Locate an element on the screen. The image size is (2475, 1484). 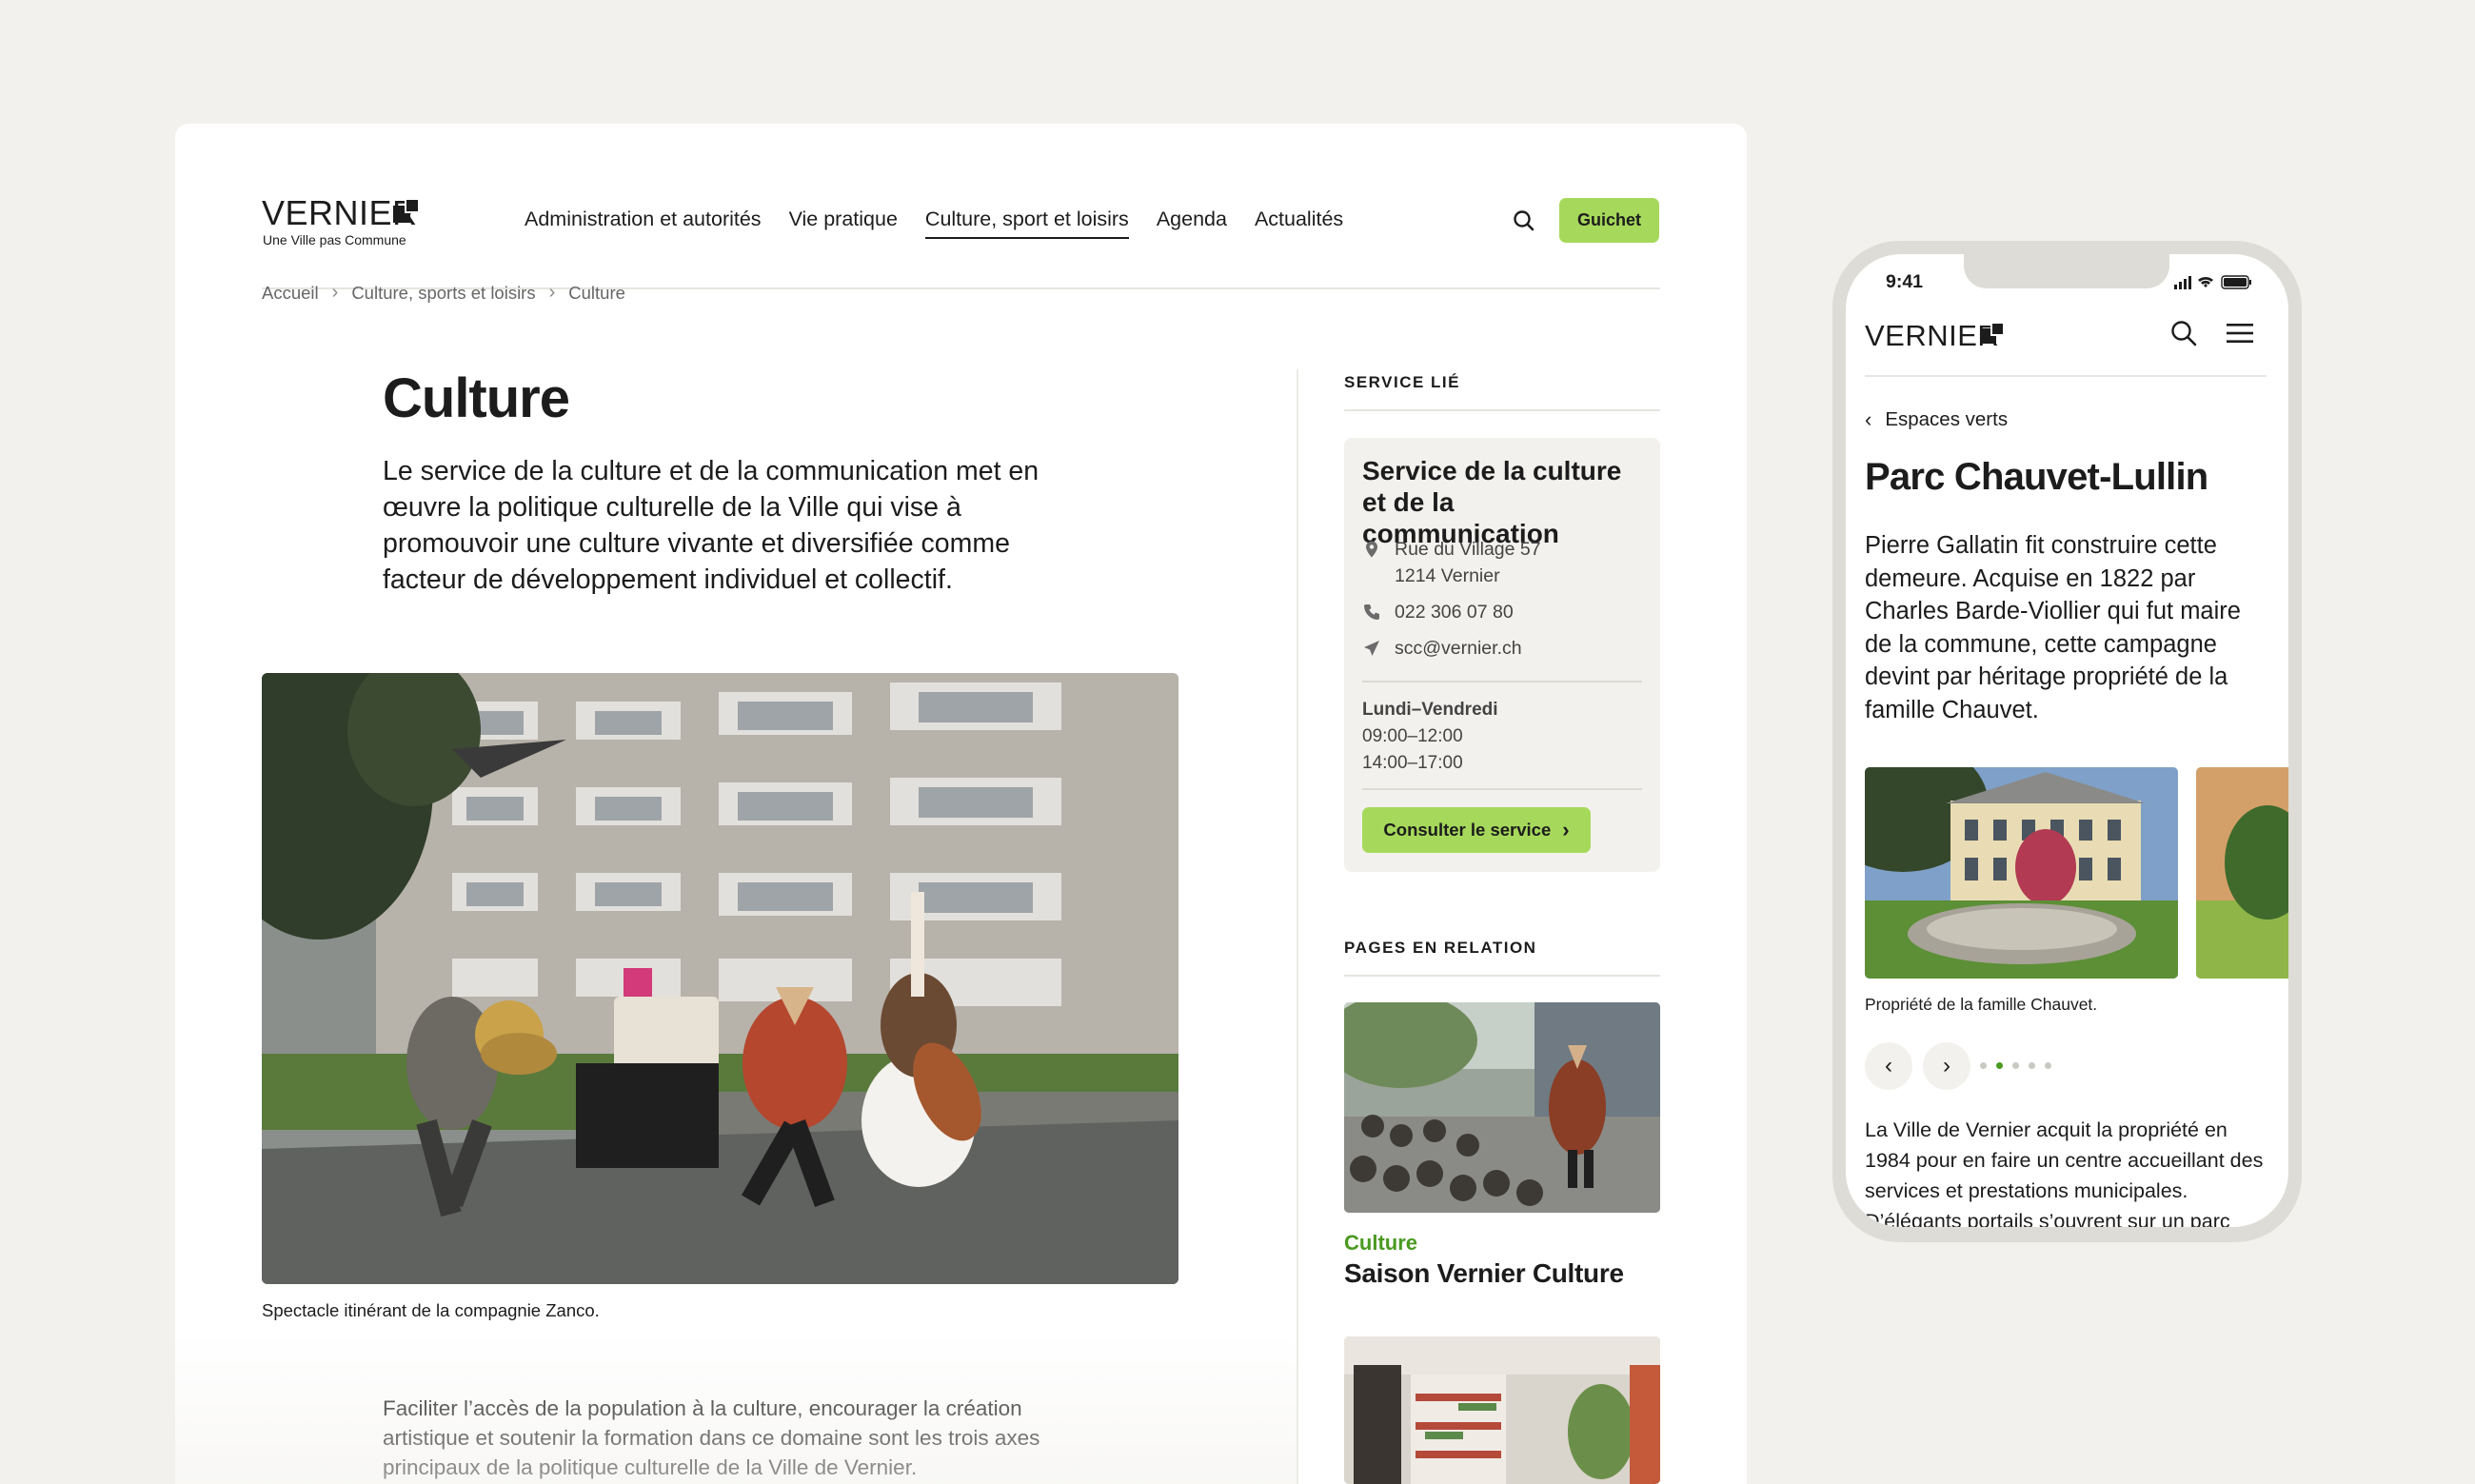
related-pages-label: PAGES EN RELATION is located at coordinates (1440, 948).